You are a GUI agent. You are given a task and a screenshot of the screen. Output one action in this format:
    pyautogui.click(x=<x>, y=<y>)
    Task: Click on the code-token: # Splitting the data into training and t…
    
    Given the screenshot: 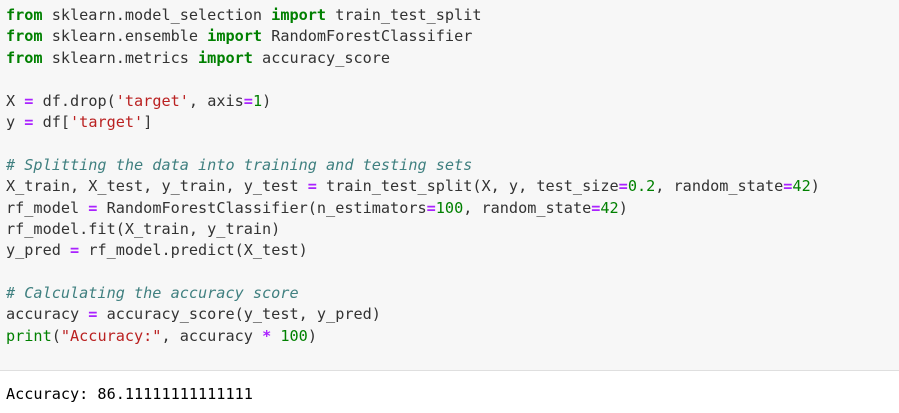 What is the action you would take?
    pyautogui.click(x=239, y=164)
    